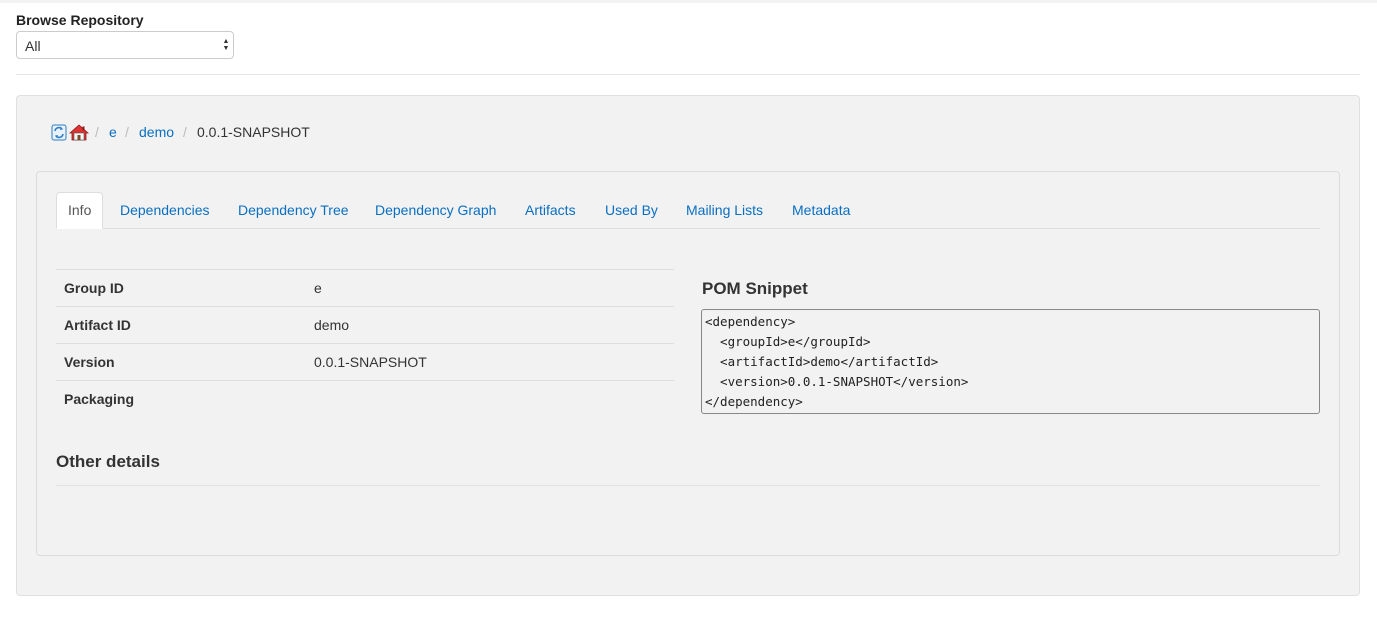  What do you see at coordinates (370, 362) in the screenshot?
I see `version-value: 0.0.1-SNAPSHOT` at bounding box center [370, 362].